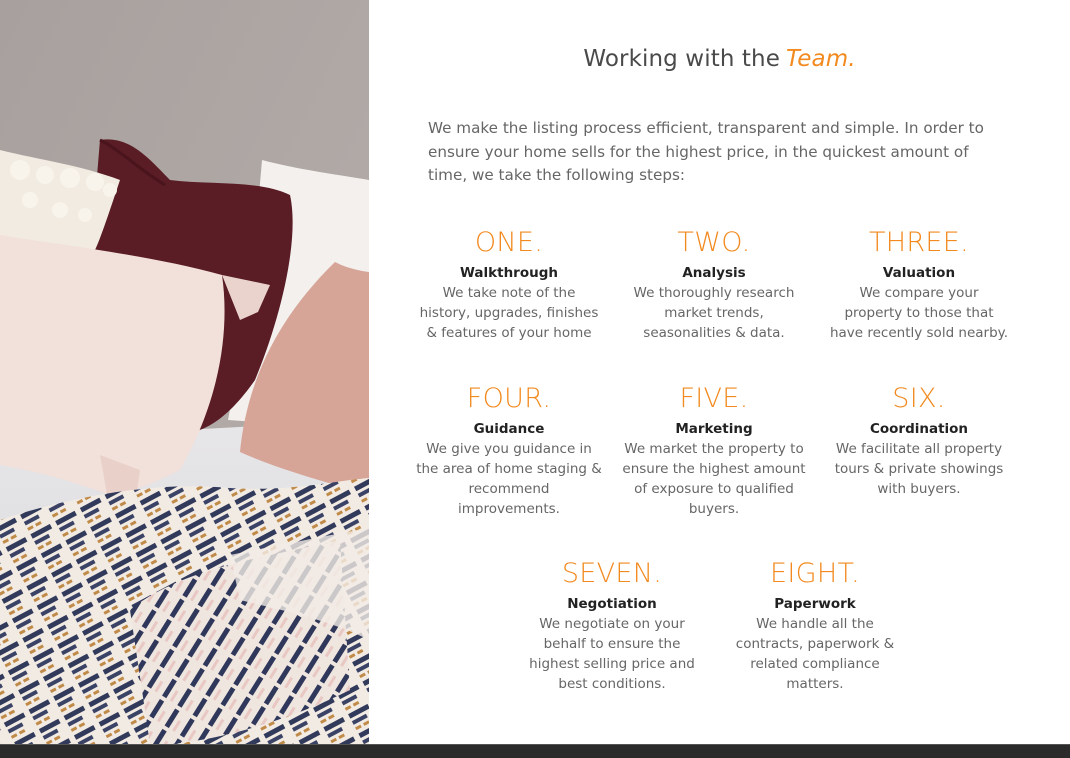 This screenshot has width=1070, height=758. What do you see at coordinates (919, 293) in the screenshot?
I see `desc-line: We compare your` at bounding box center [919, 293].